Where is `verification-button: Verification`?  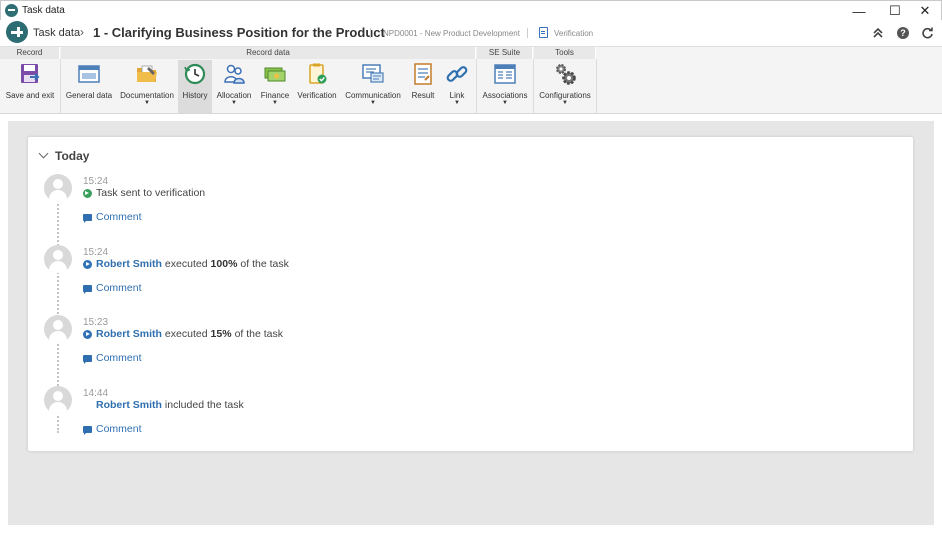
verification-button: Verification is located at coordinates (317, 86).